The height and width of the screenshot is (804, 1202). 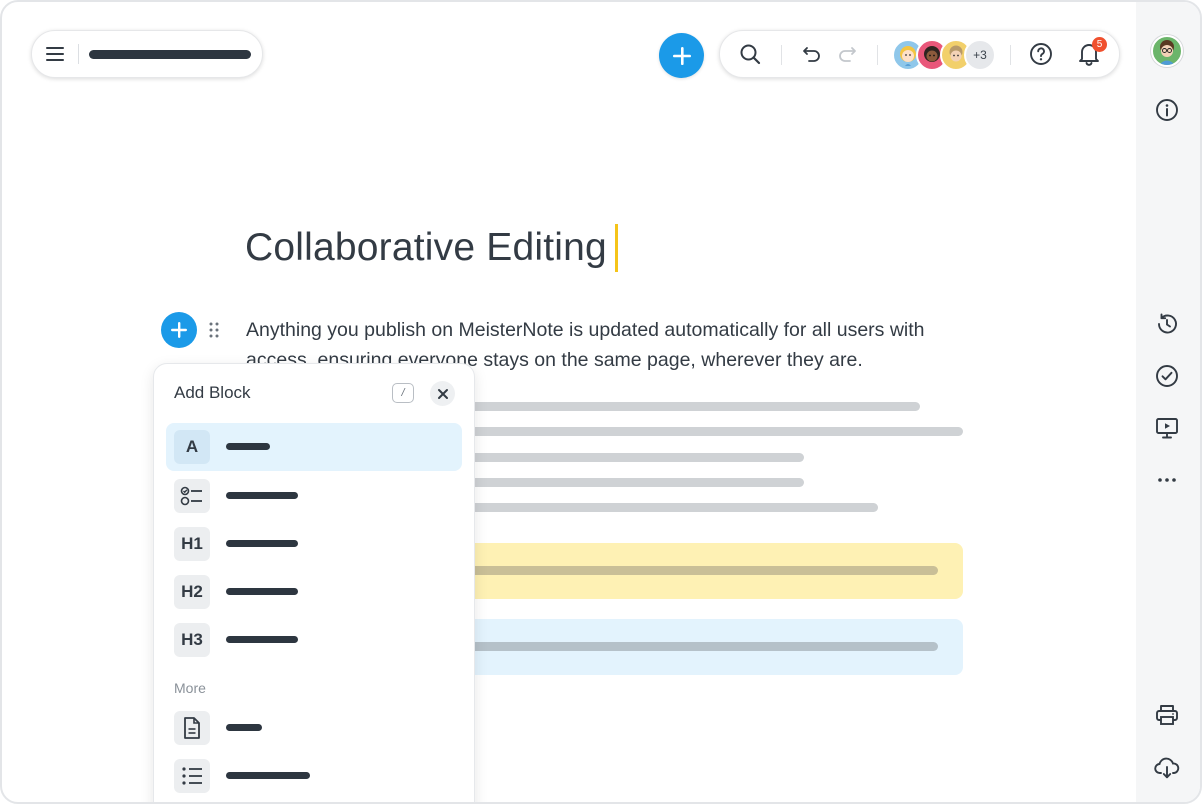 I want to click on document-title: Collaborative Editing, so click(x=431, y=248).